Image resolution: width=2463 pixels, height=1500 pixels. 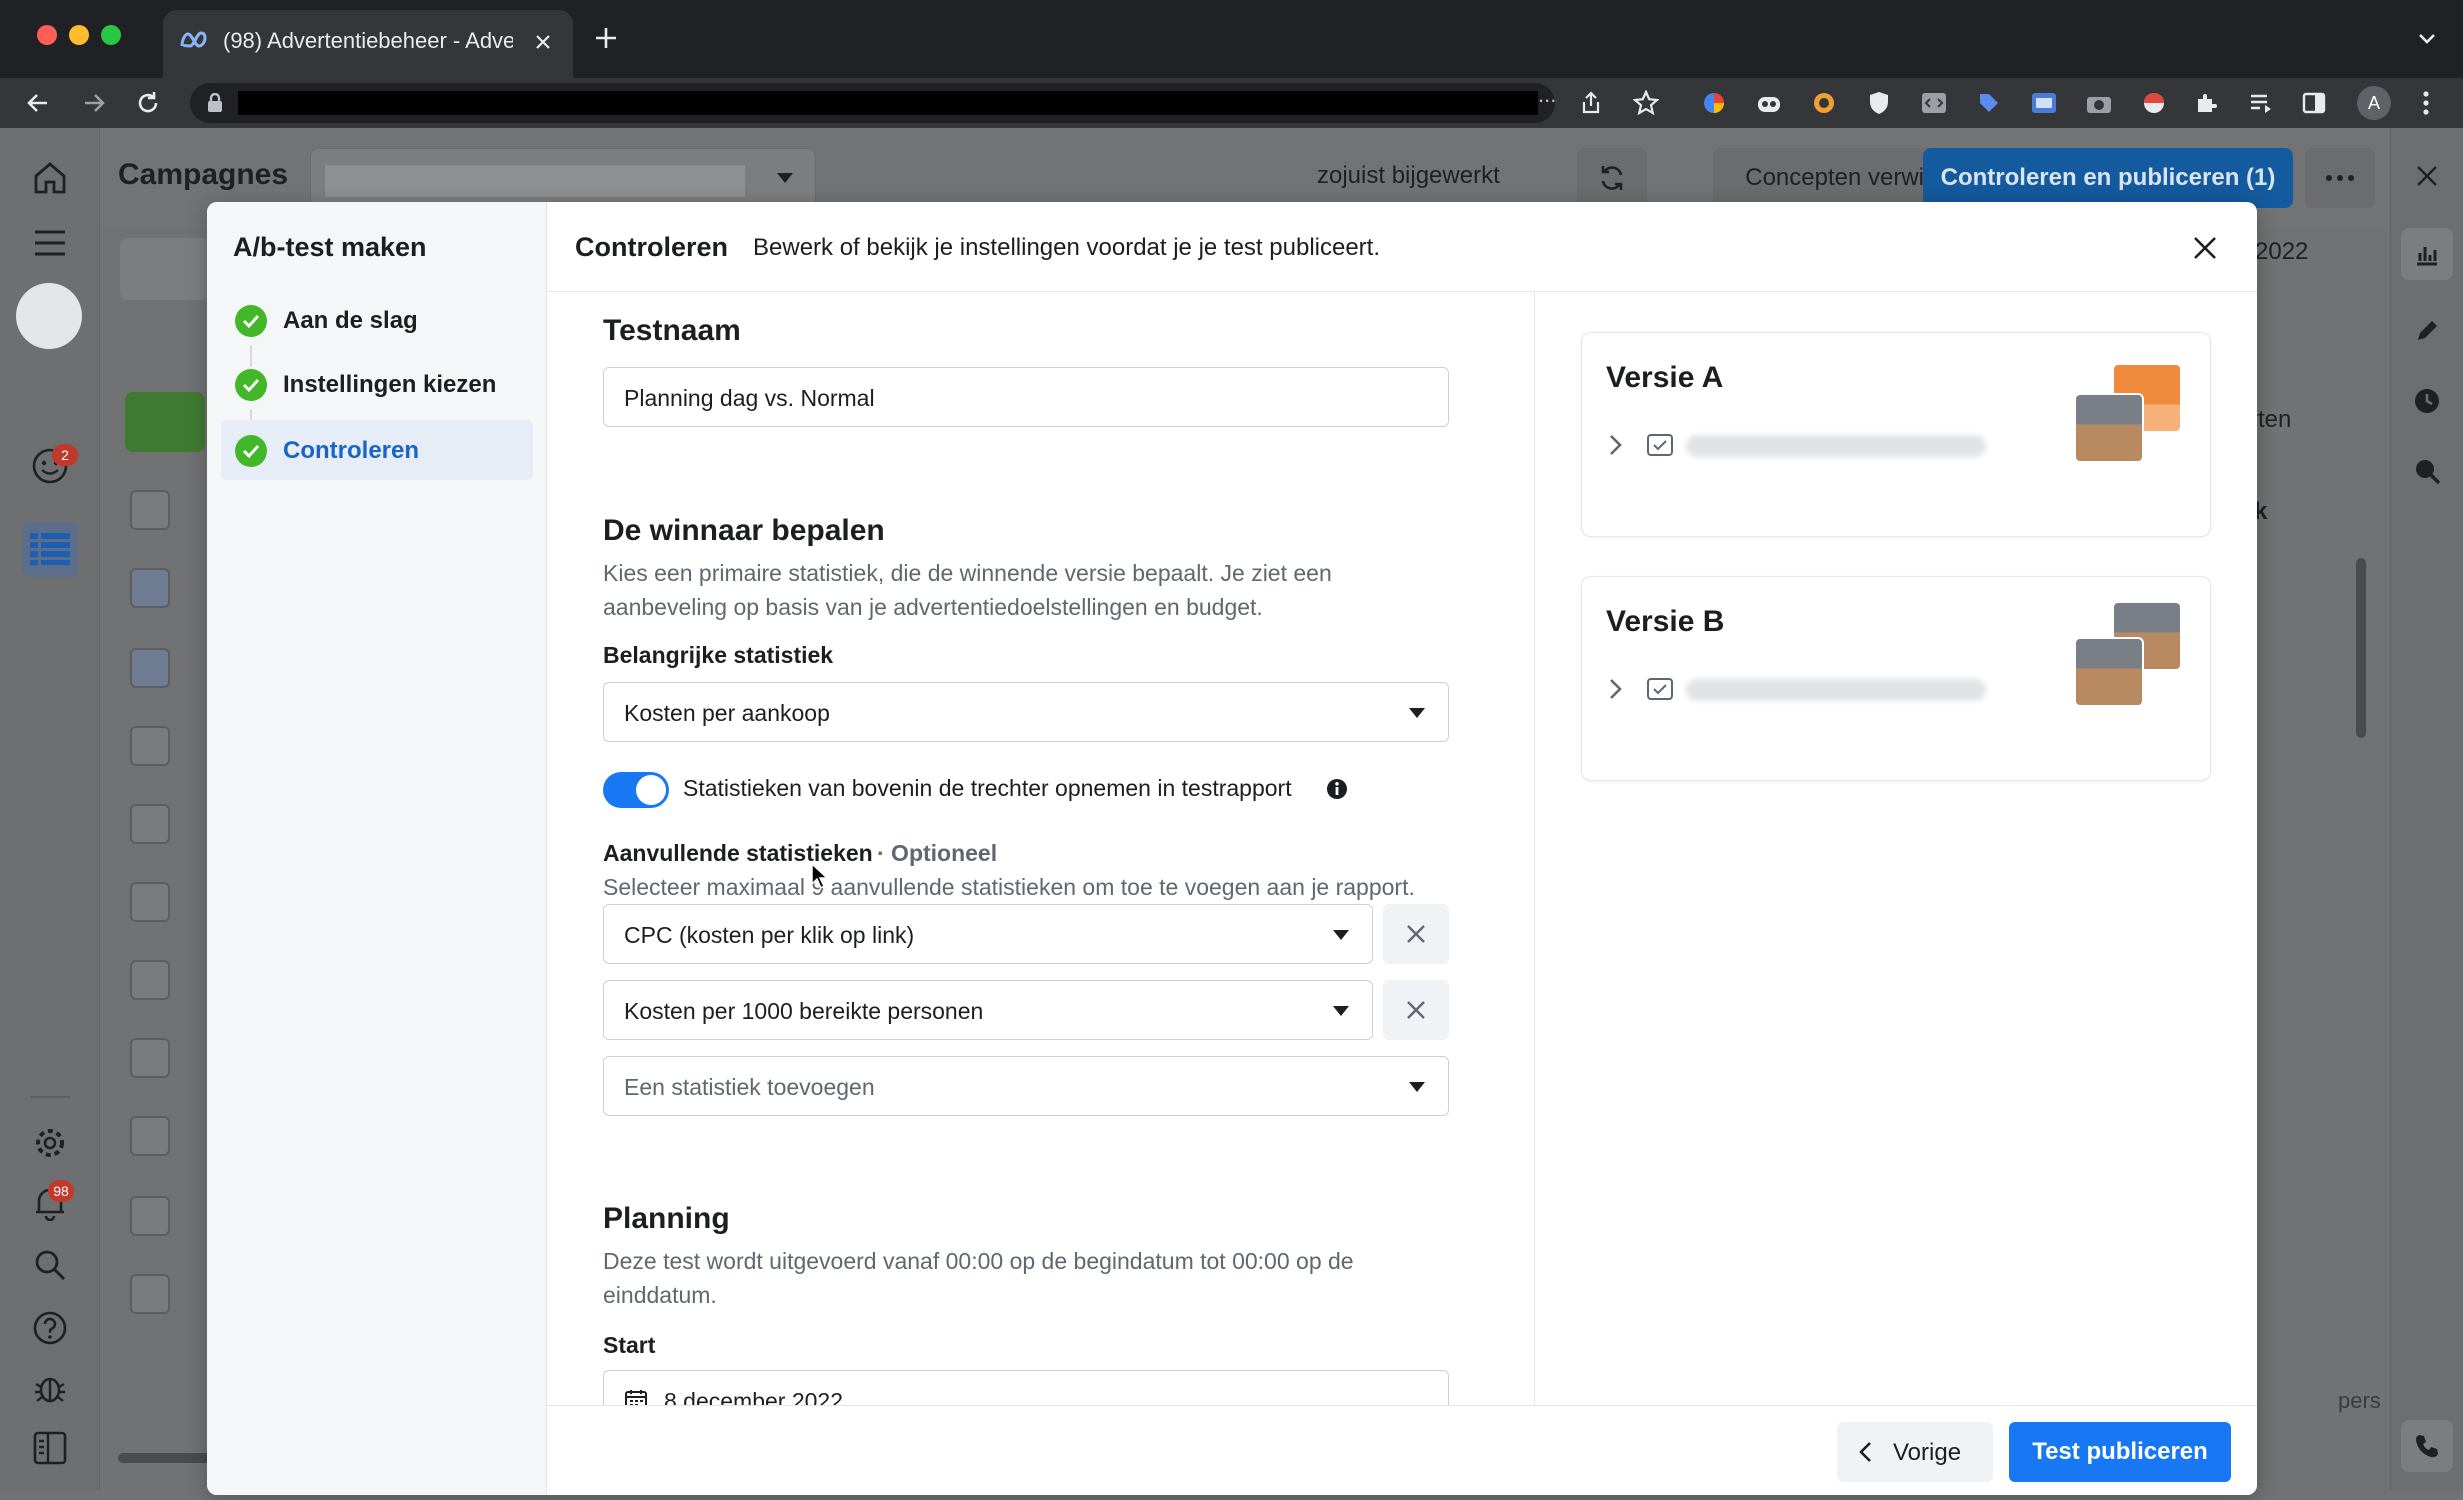 I want to click on rail-divider, so click(x=50, y=1097).